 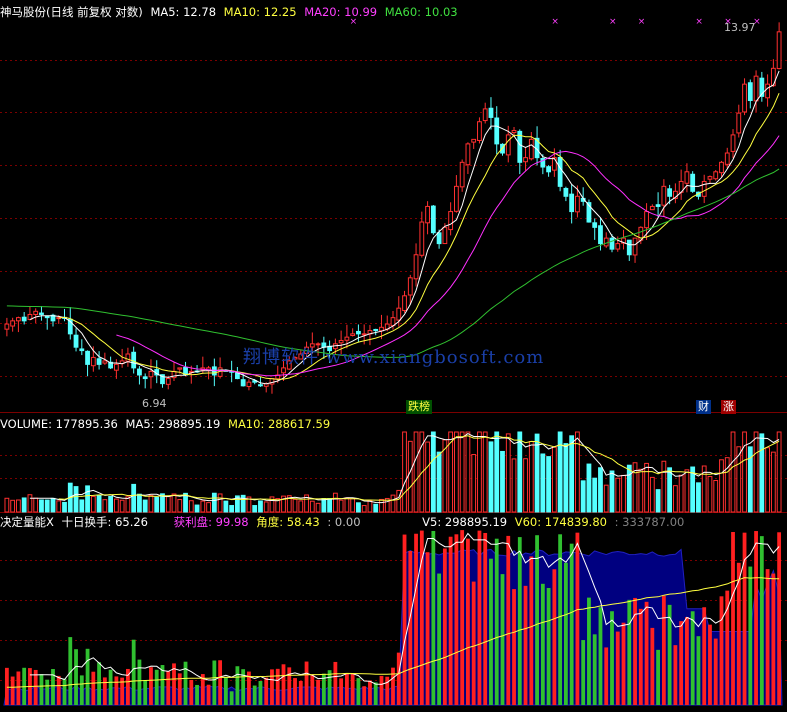 I want to click on turnover-label: 十日换手: 65.26, so click(x=104, y=522).